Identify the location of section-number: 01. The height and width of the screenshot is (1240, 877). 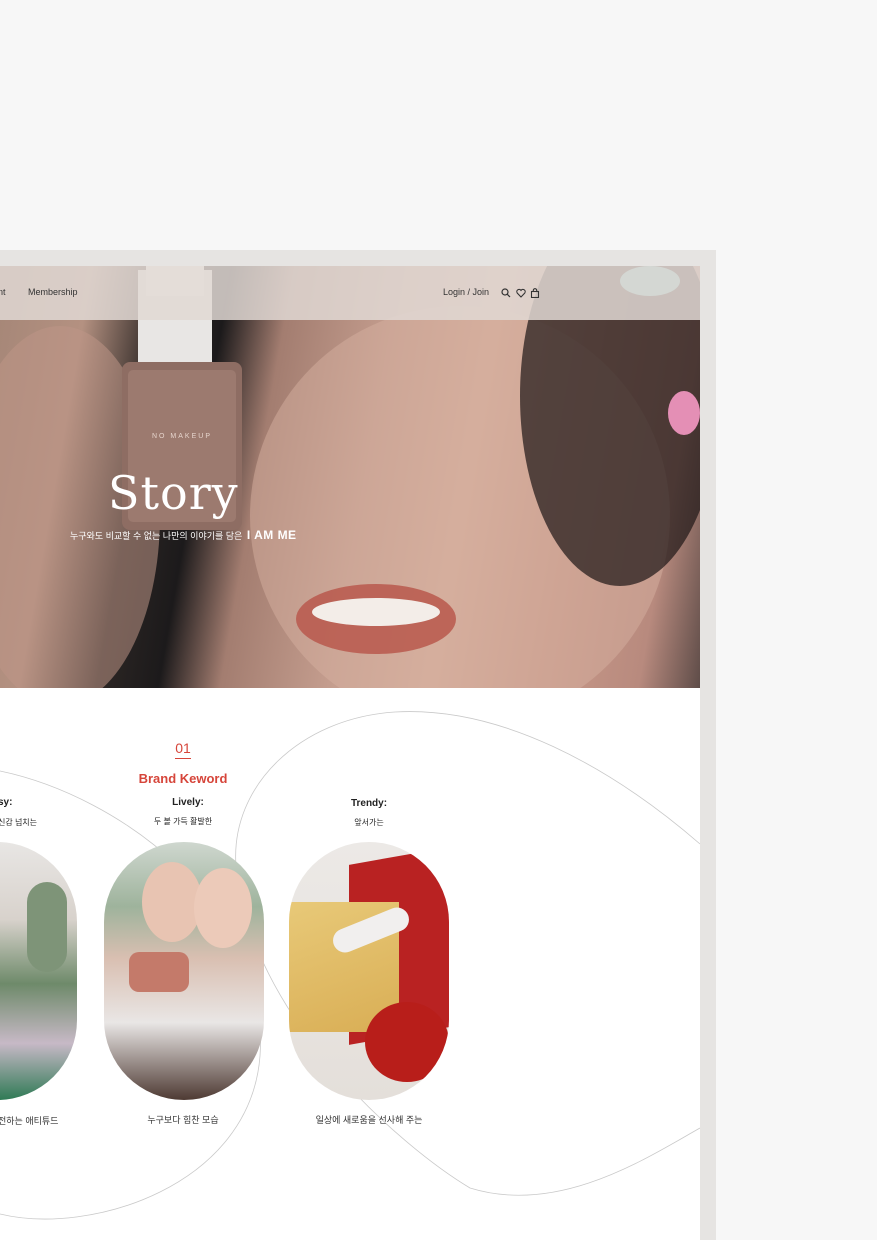
(183, 748).